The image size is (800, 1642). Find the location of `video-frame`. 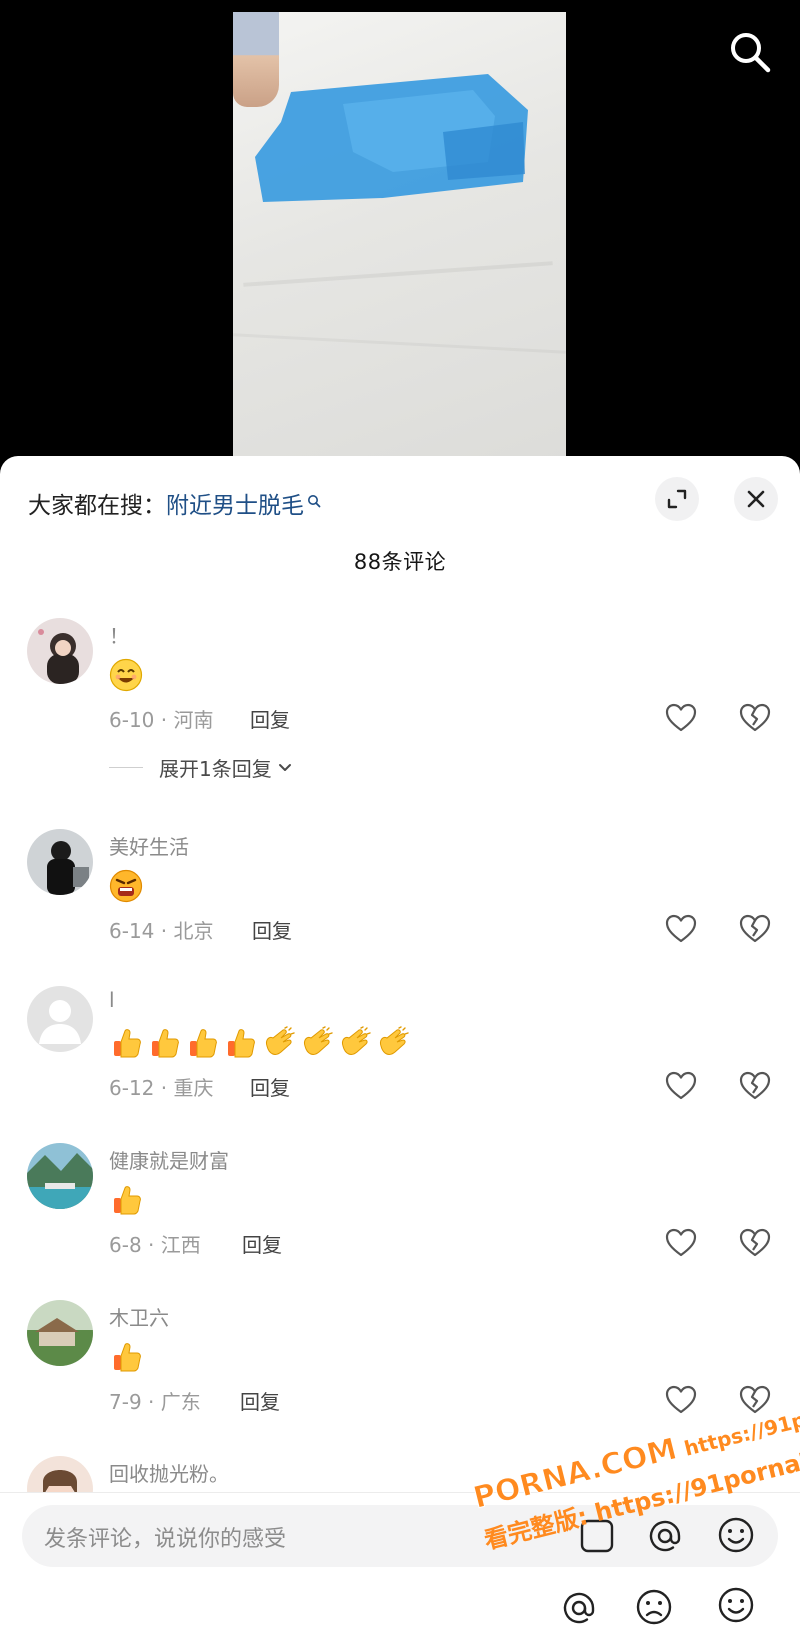

video-frame is located at coordinates (399, 241).